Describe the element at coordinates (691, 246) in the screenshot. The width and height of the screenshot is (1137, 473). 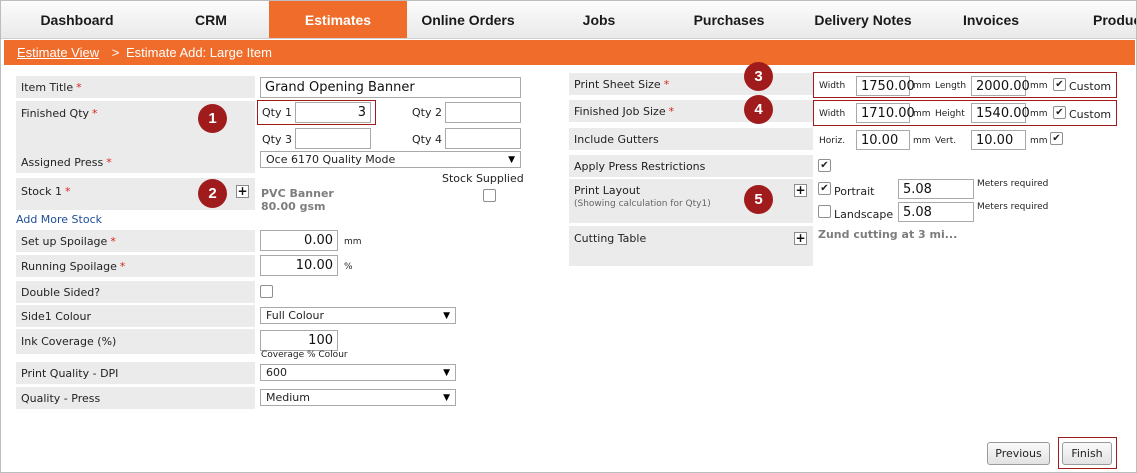
I see `cutting-table-label: Cutting Table` at that location.